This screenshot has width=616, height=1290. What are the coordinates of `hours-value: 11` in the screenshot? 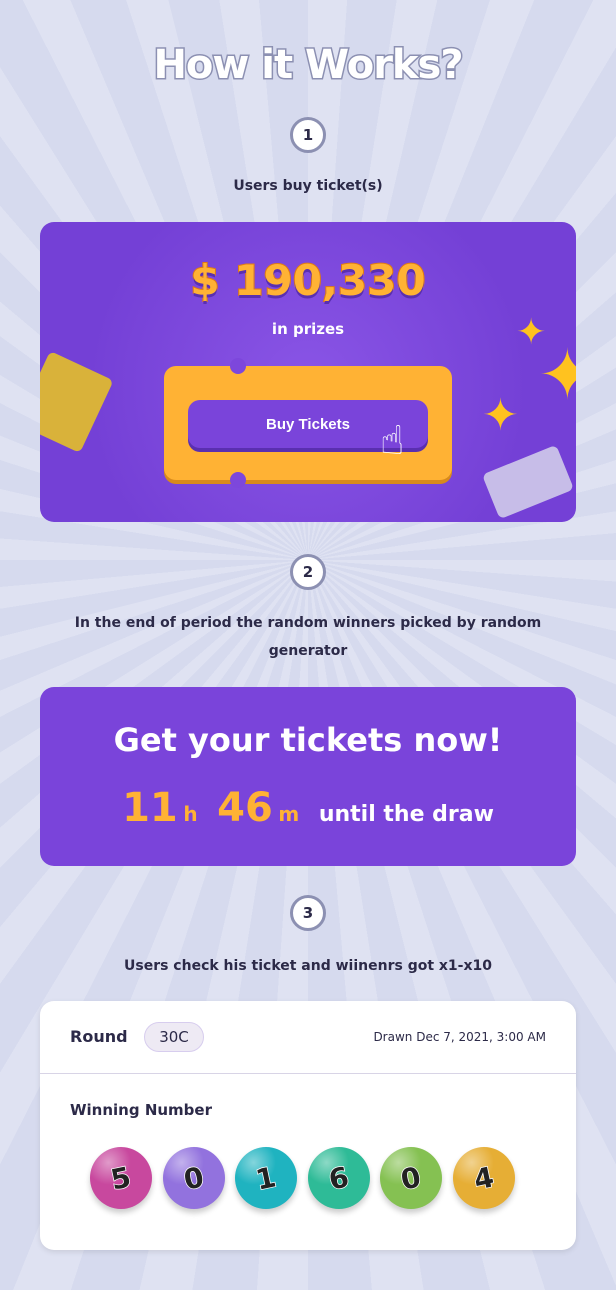 It's located at (150, 808).